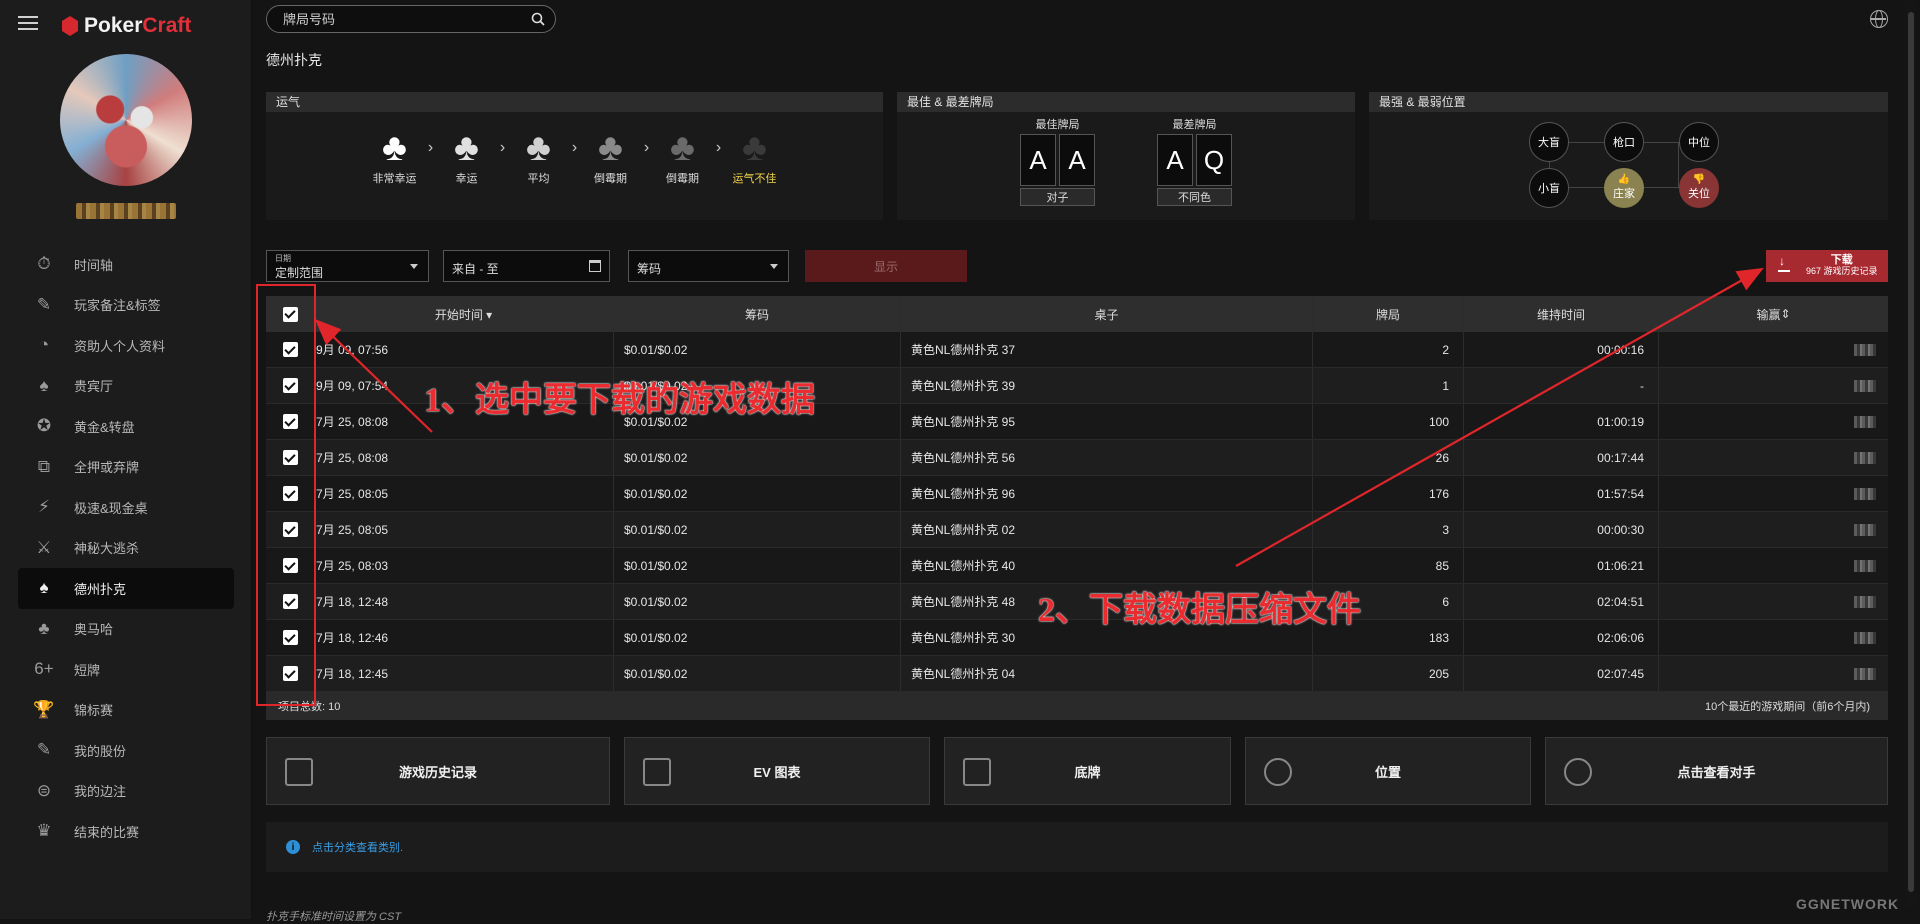 The image size is (1920, 924). I want to click on luck-level-5: ♣ 运气不佳, so click(755, 157).